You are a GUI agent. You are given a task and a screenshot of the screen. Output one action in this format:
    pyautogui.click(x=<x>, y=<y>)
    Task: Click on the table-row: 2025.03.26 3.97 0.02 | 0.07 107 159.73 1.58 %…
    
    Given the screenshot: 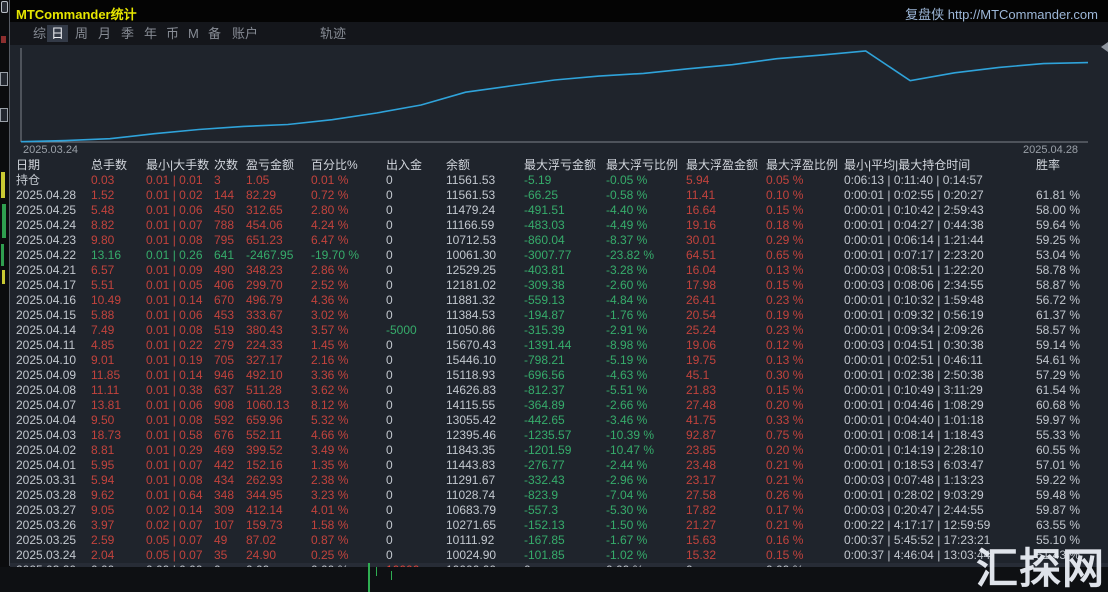 What is the action you would take?
    pyautogui.click(x=559, y=525)
    